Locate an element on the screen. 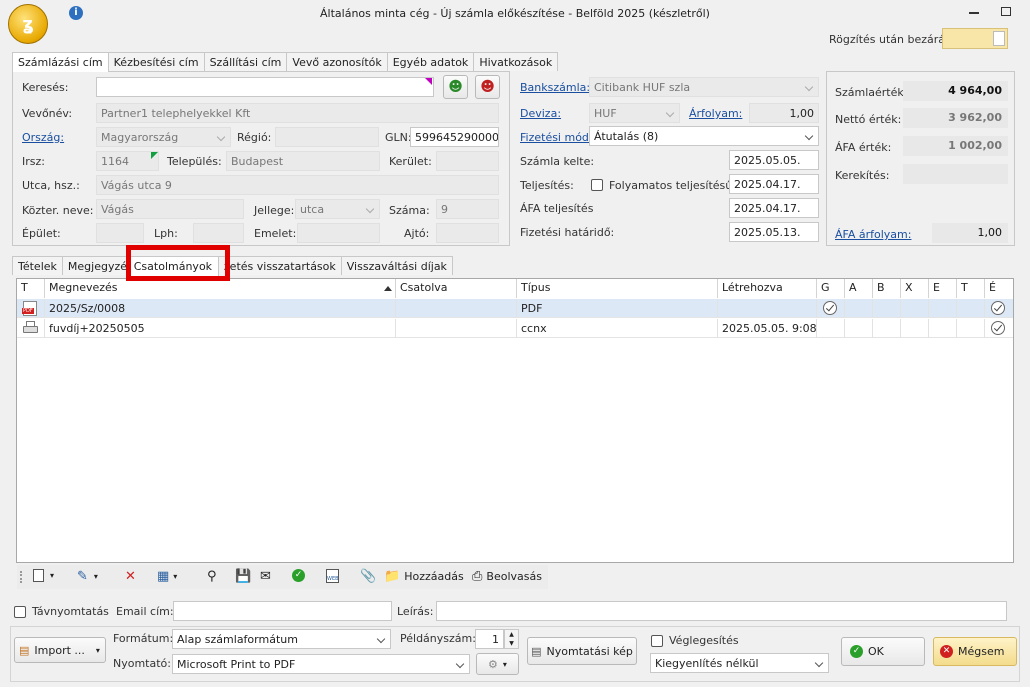  attachments-highlight-box is located at coordinates (178, 263).